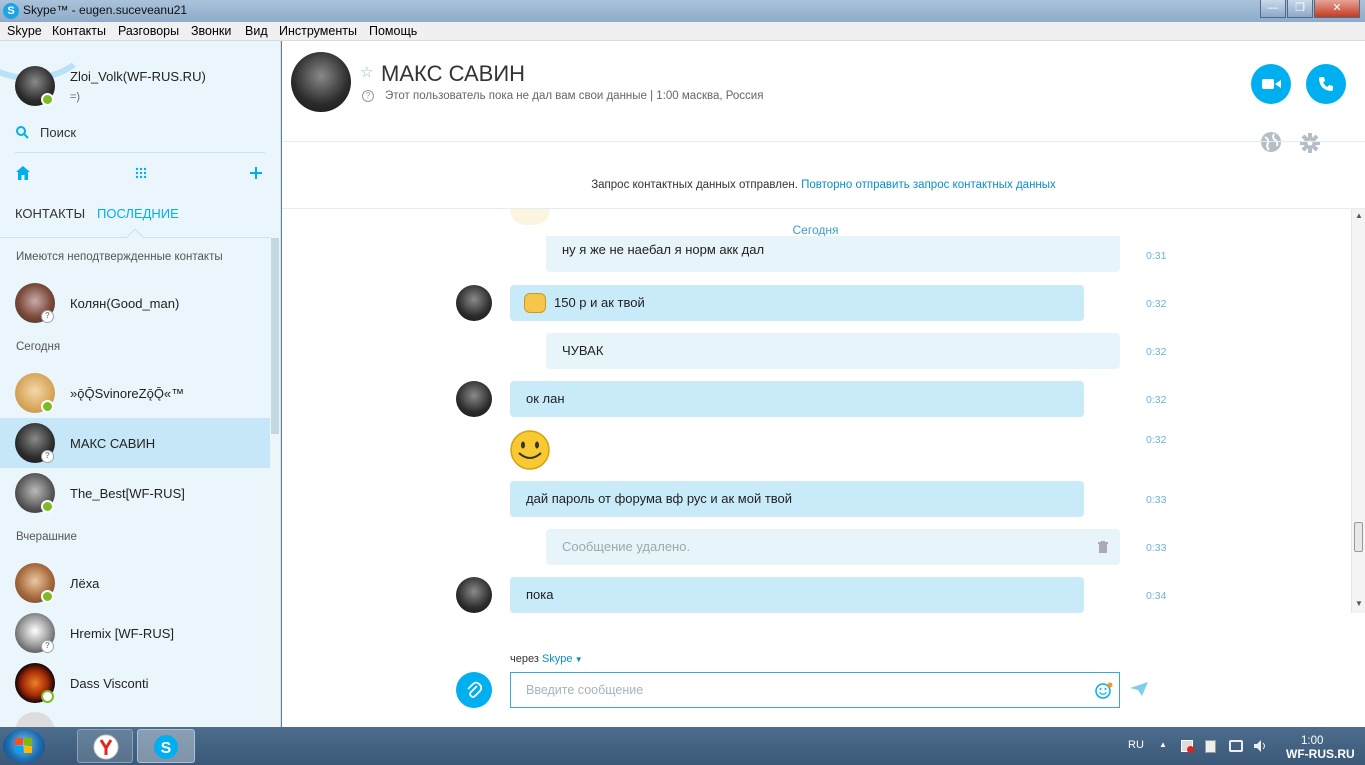 The image size is (1365, 765). What do you see at coordinates (141, 173) in the screenshot?
I see `dialpad-icon` at bounding box center [141, 173].